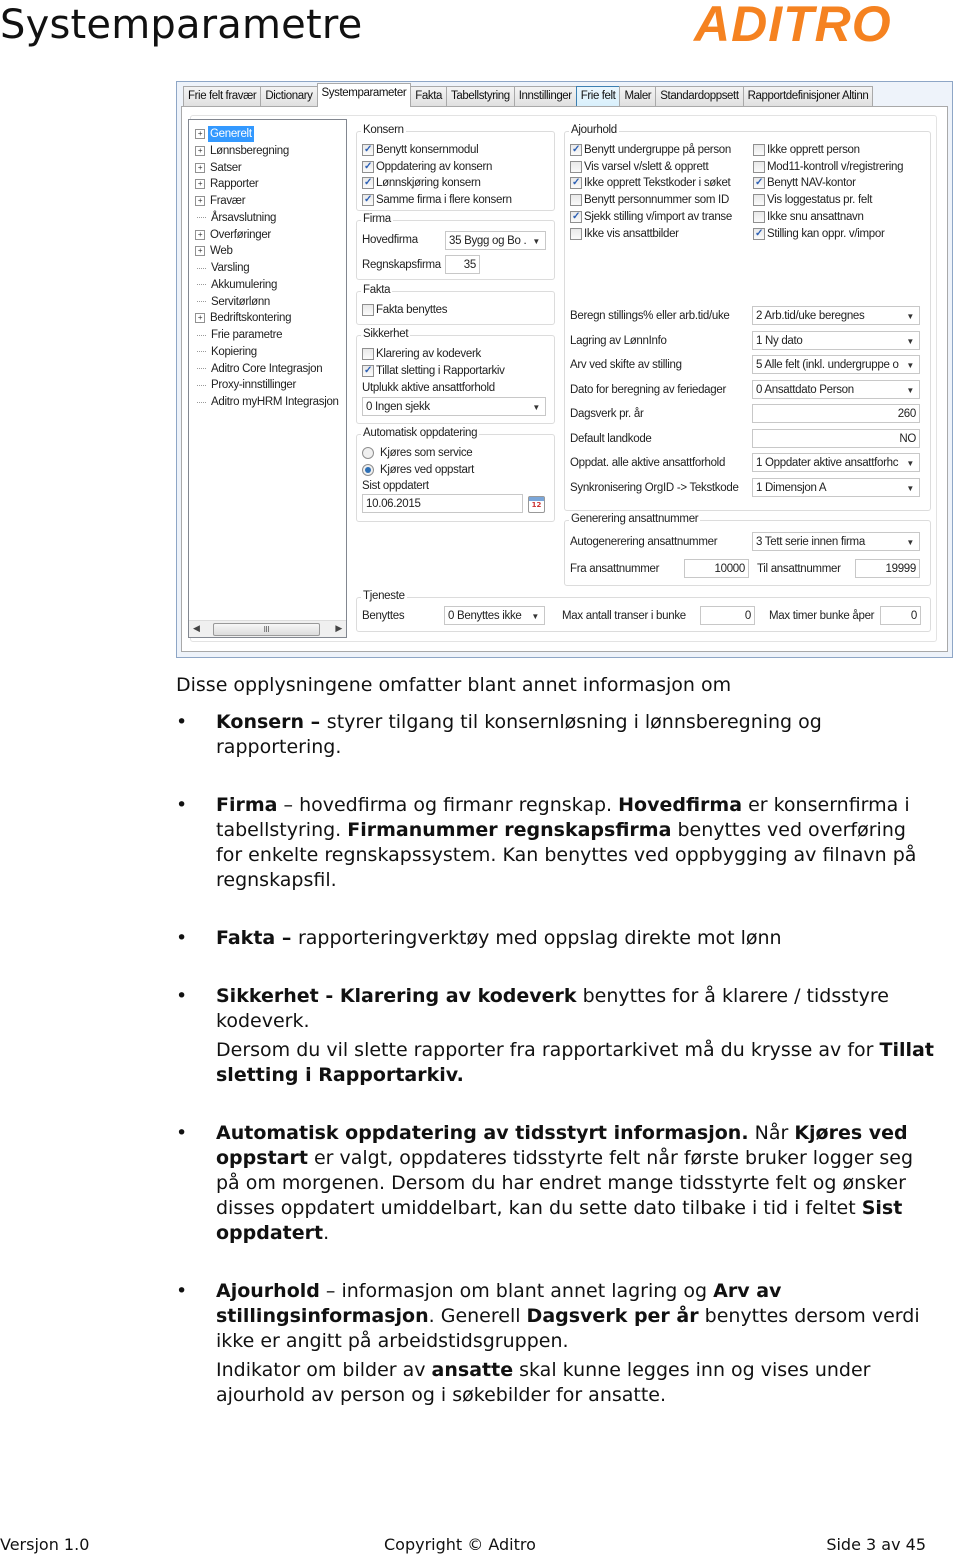 The width and height of the screenshot is (960, 1556). Describe the element at coordinates (215, 251) in the screenshot. I see `tree-item: + Web` at that location.